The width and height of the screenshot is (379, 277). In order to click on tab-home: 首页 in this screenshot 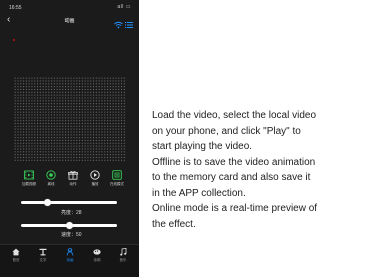, I will do `click(16, 255)`.